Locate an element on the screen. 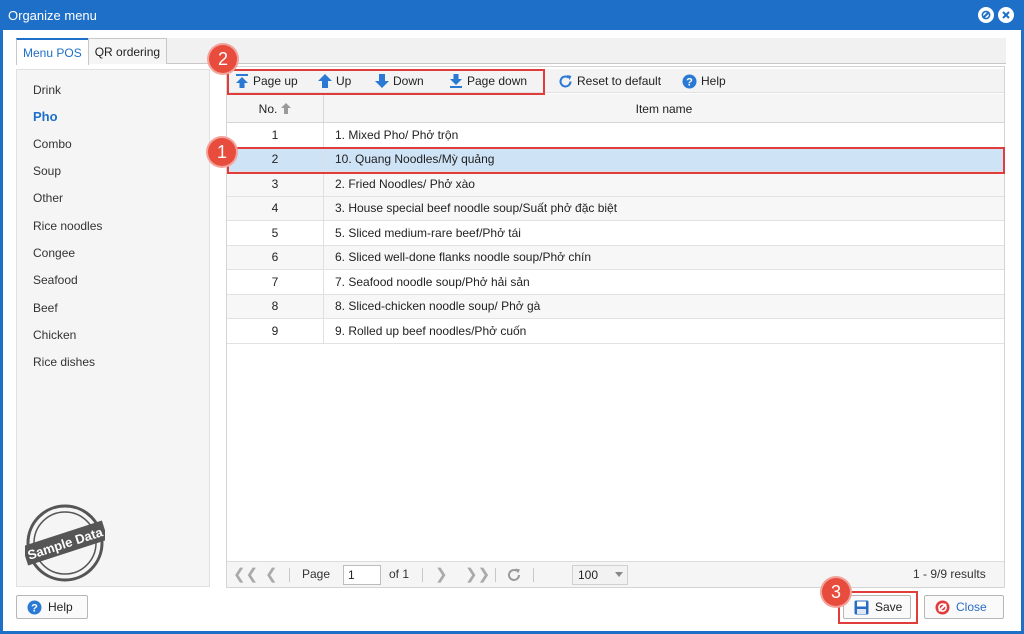  window-title: Organize menu is located at coordinates (52, 15).